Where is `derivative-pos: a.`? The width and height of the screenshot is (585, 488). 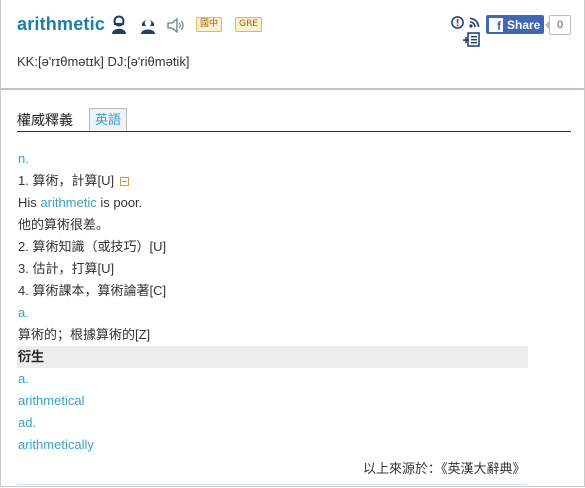
derivative-pos: a. is located at coordinates (23, 378).